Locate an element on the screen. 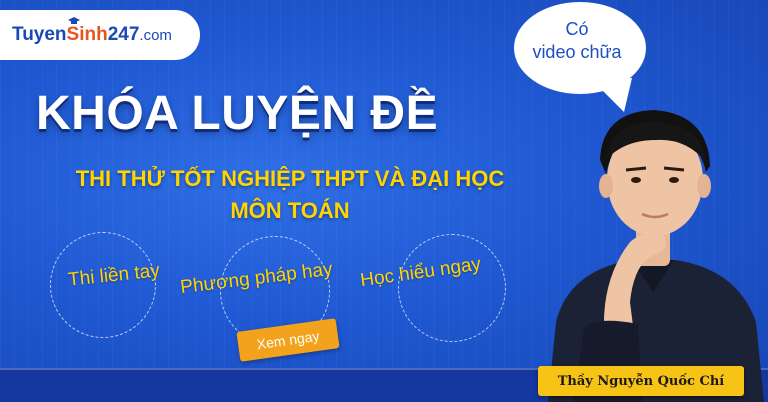 This screenshot has width=768, height=402. bubble-line-1: Có is located at coordinates (577, 29).